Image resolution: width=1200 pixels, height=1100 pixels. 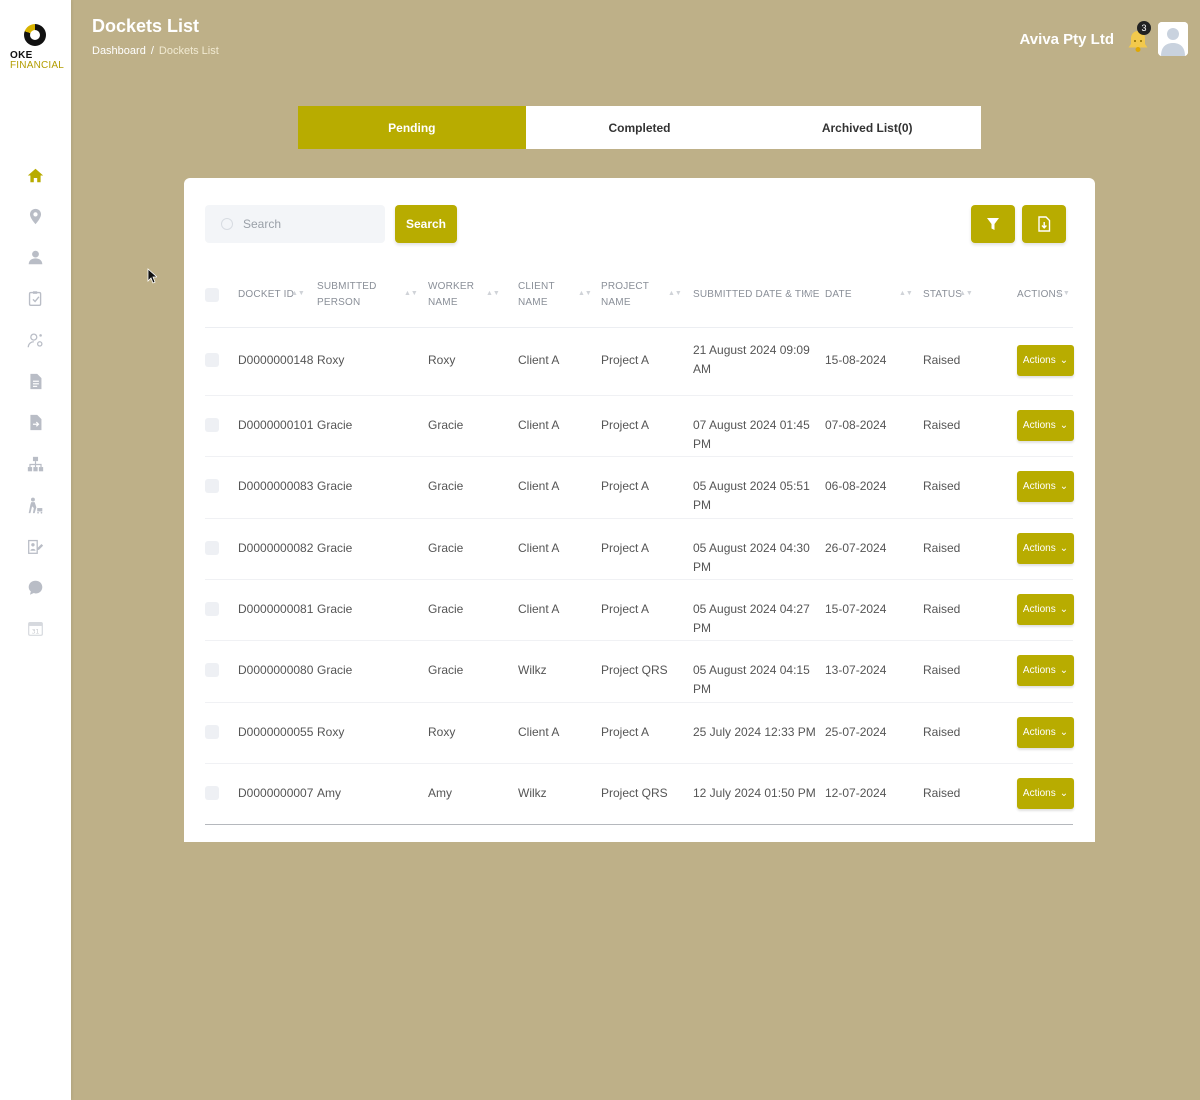 I want to click on search-icon, so click(x=227, y=224).